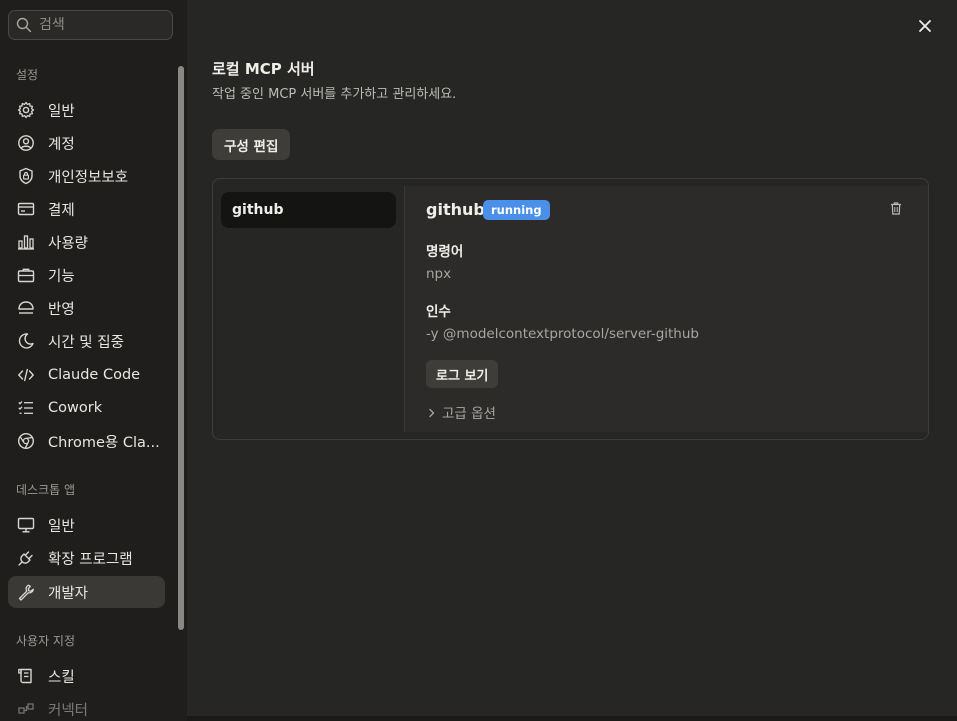 The width and height of the screenshot is (957, 721). Describe the element at coordinates (46, 490) in the screenshot. I see `section-label-desktop: 데스크톱 앱` at that location.